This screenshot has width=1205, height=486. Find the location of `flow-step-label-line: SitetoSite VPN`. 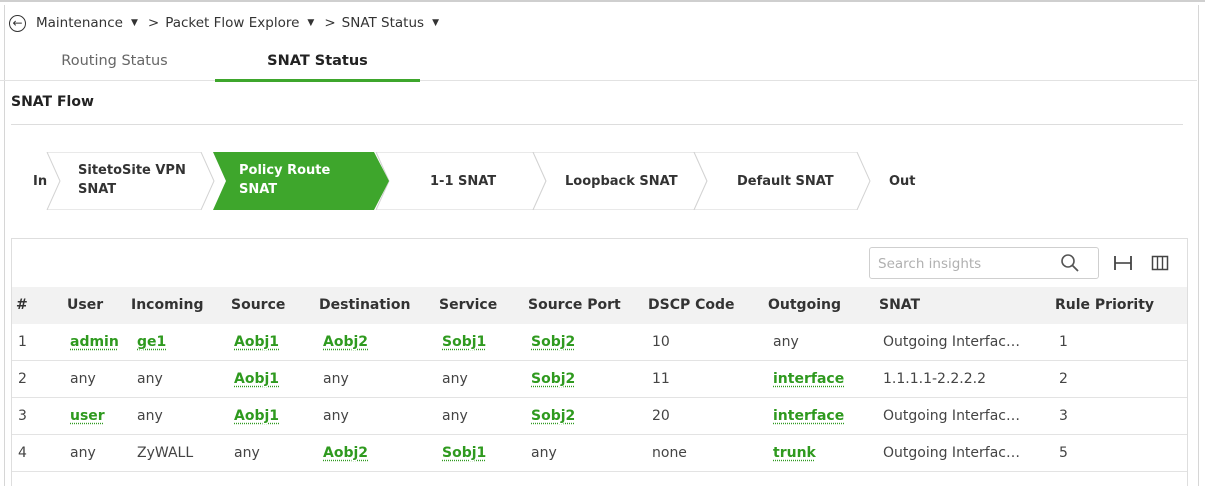

flow-step-label-line: SitetoSite VPN is located at coordinates (132, 170).